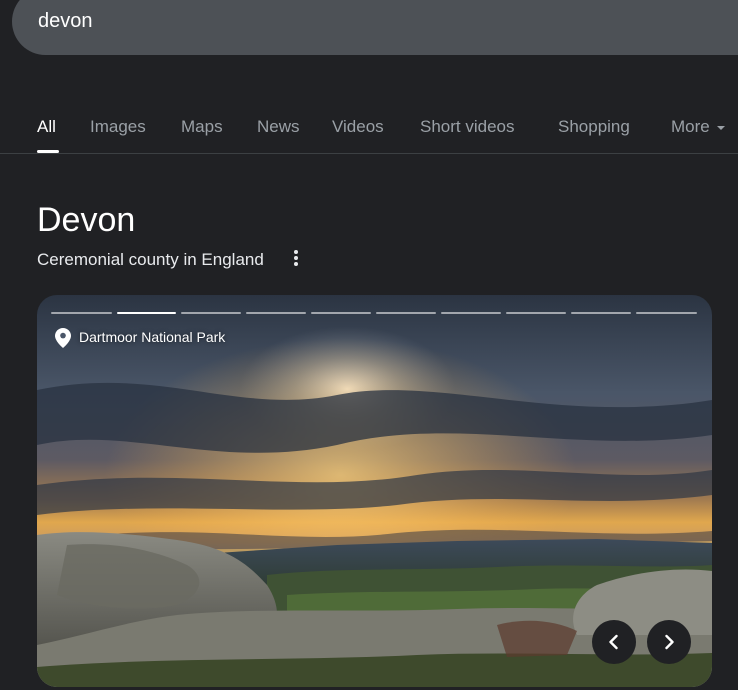  Describe the element at coordinates (65, 21) in the screenshot. I see `search-input: devon` at that location.